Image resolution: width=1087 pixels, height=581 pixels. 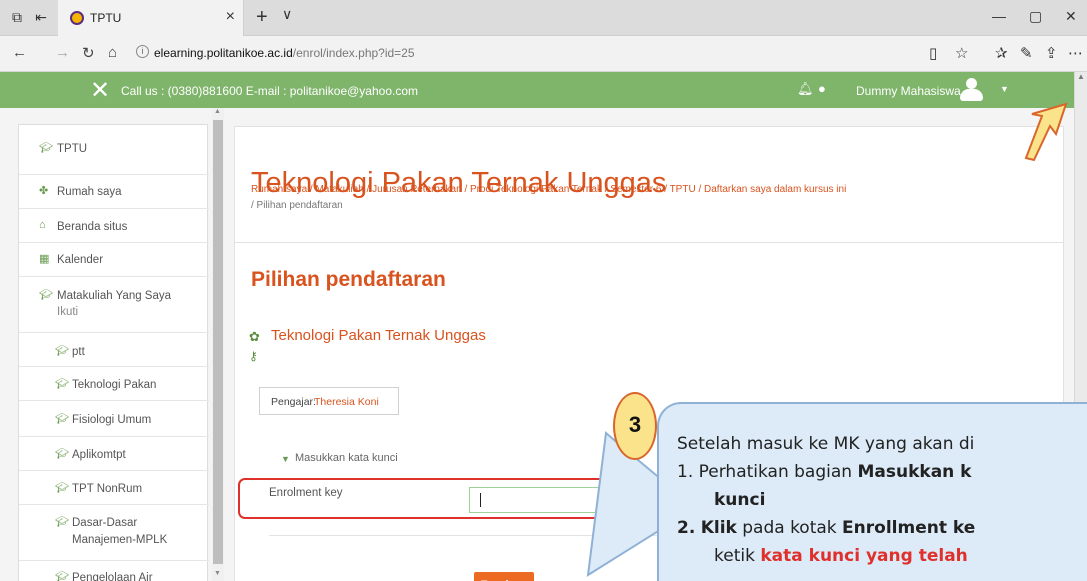 What do you see at coordinates (285, 459) in the screenshot?
I see `chevron-down-icon: ▼` at bounding box center [285, 459].